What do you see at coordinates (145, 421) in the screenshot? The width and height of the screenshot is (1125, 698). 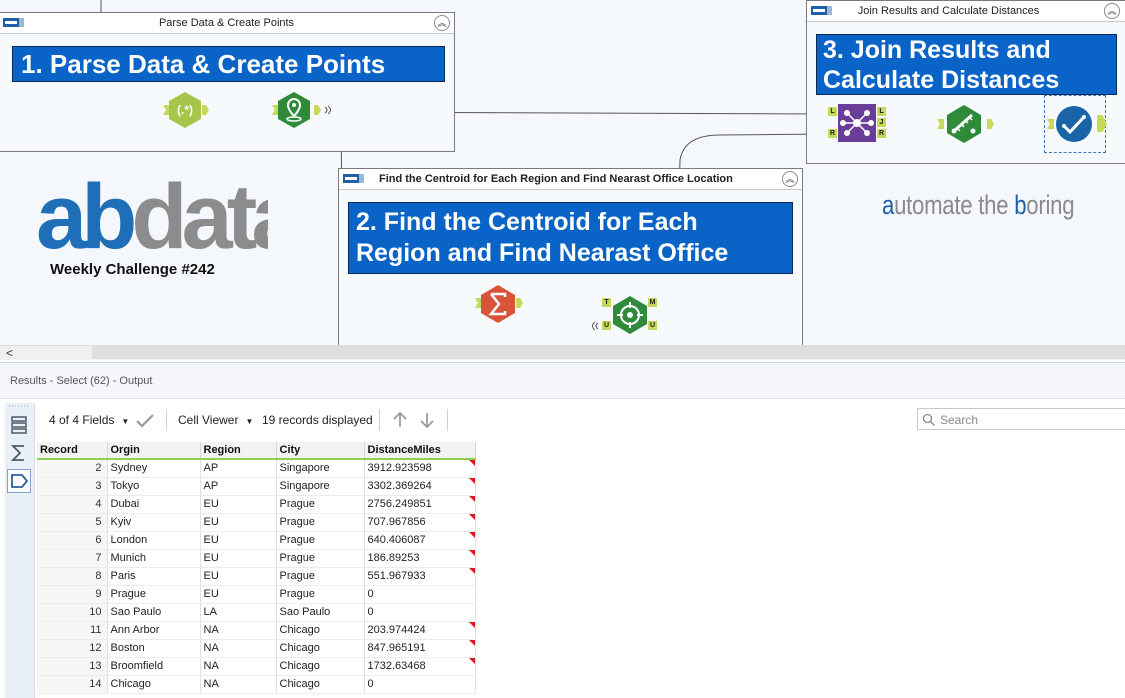 I see `checkmark-icon` at bounding box center [145, 421].